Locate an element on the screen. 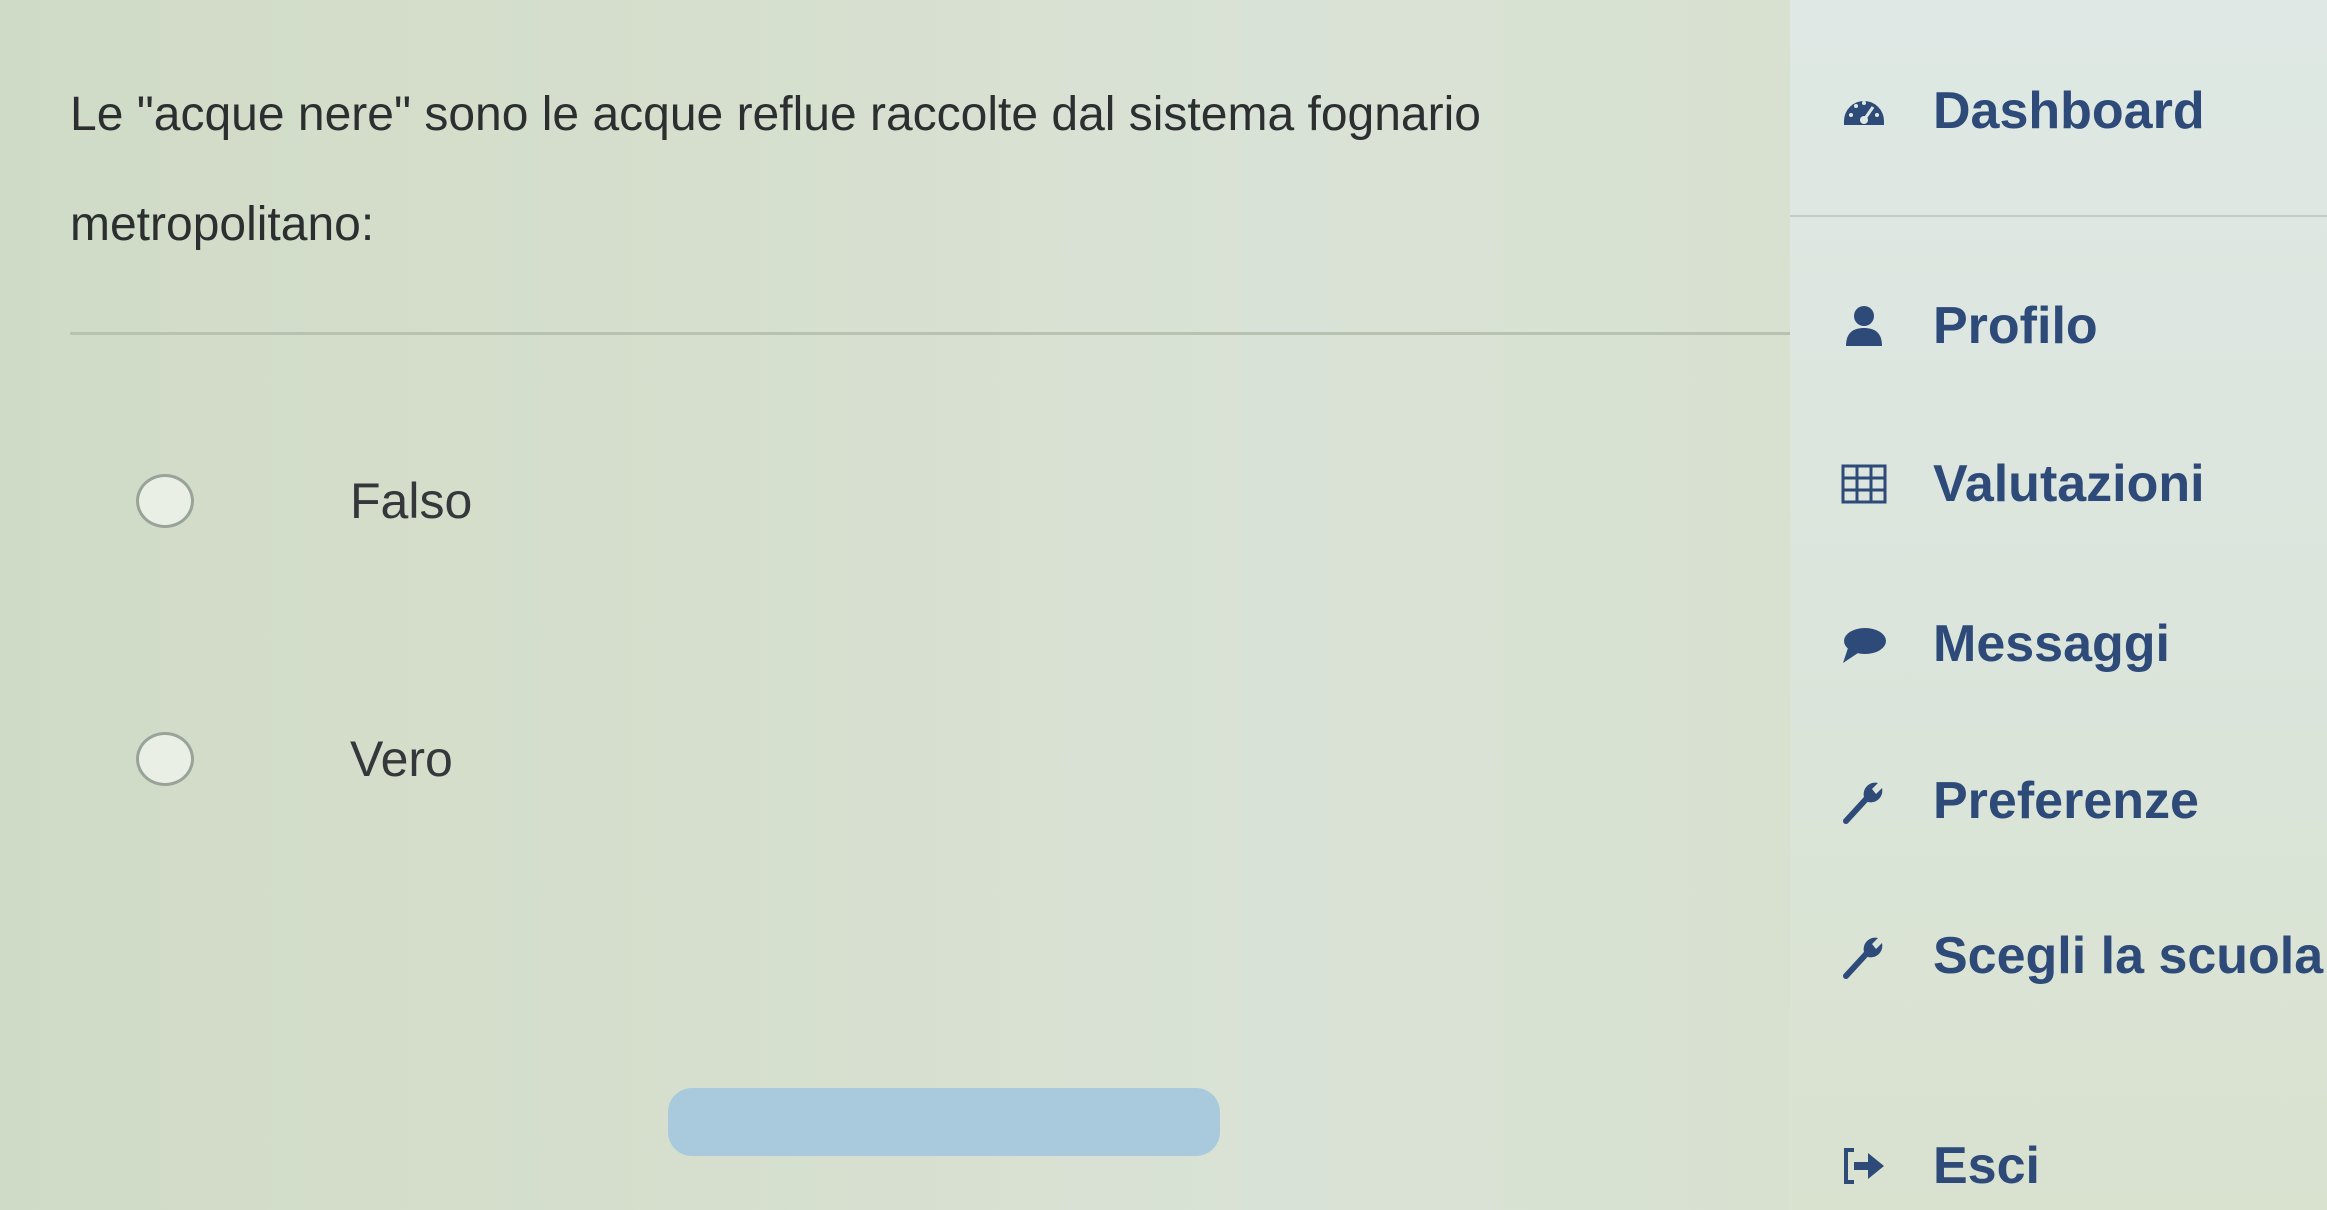 This screenshot has width=2327, height=1210. sidebar-item-dashboard: Dashboard is located at coordinates (2058, 110).